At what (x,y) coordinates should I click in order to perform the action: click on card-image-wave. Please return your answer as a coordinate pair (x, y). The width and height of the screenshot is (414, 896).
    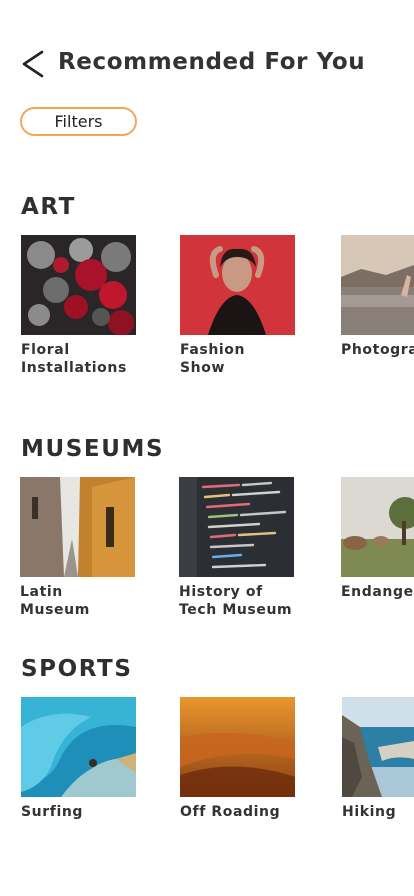
    Looking at the image, I should click on (78, 747).